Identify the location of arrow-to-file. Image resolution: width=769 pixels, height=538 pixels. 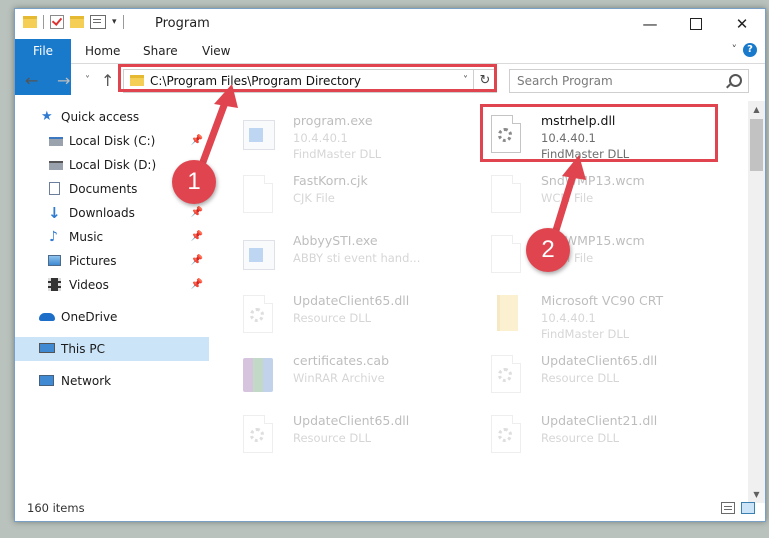
(567, 199).